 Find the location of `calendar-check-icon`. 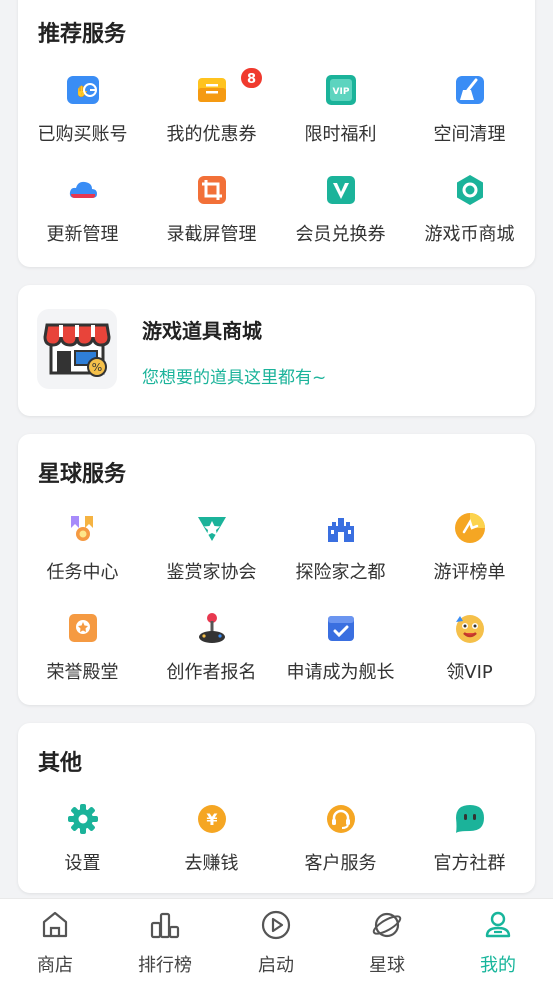

calendar-check-icon is located at coordinates (340, 628).